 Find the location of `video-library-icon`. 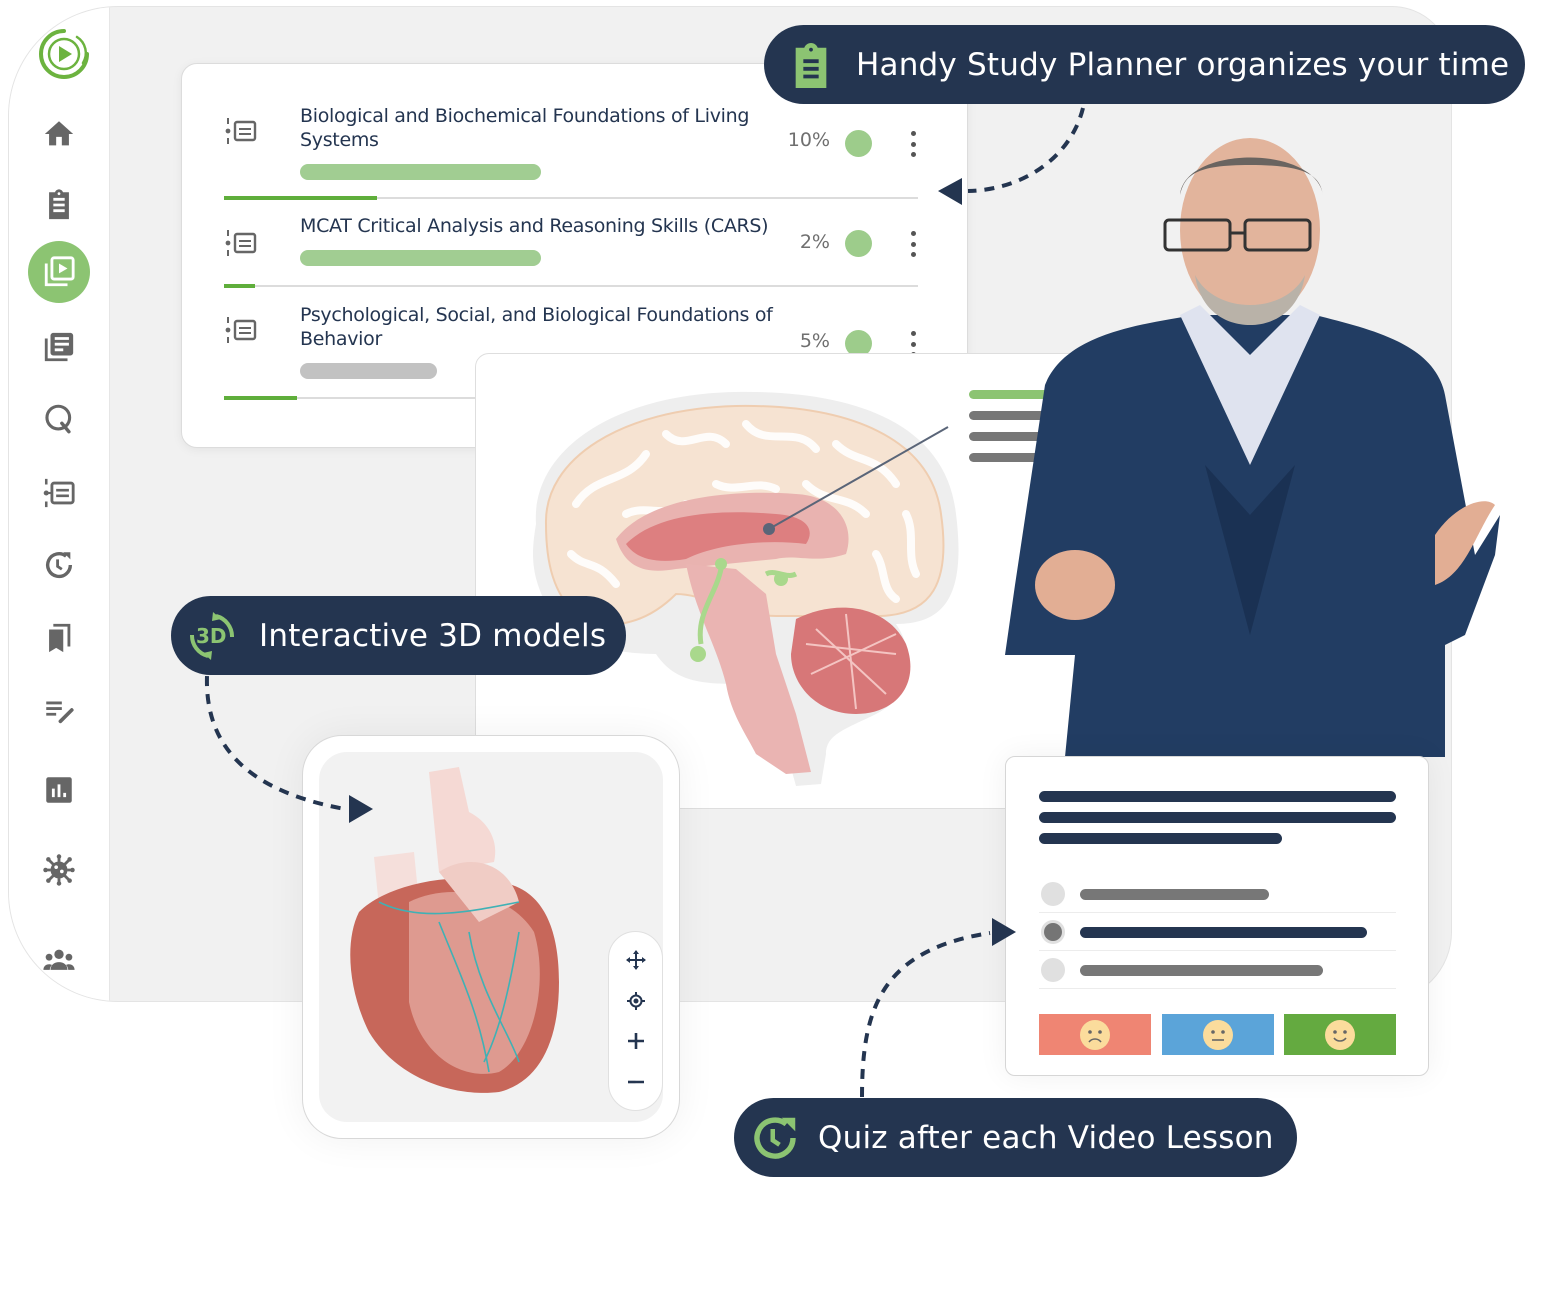

video-library-icon is located at coordinates (59, 271).